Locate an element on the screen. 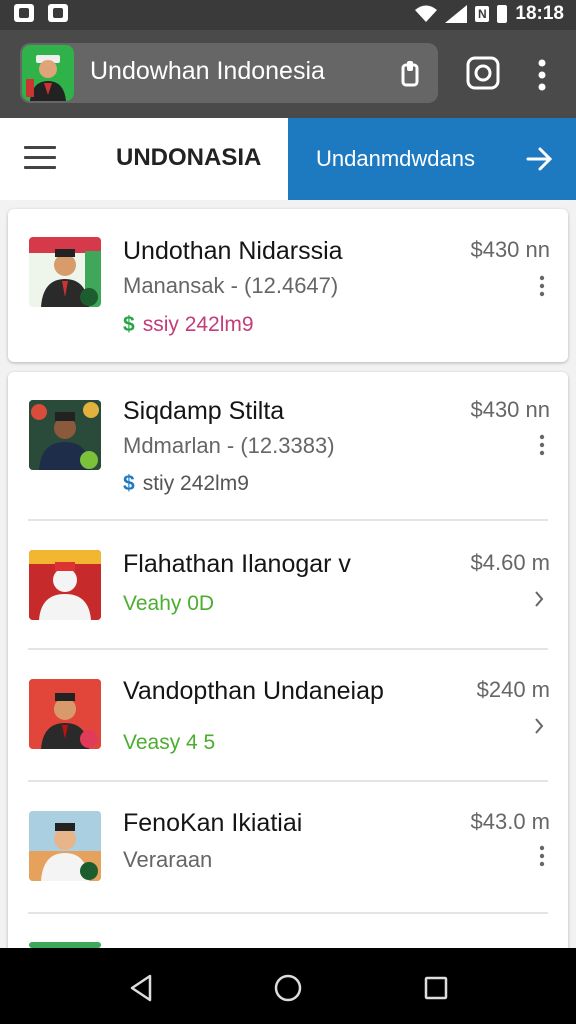 The image size is (576, 1024). arrow-right-icon is located at coordinates (539, 159).